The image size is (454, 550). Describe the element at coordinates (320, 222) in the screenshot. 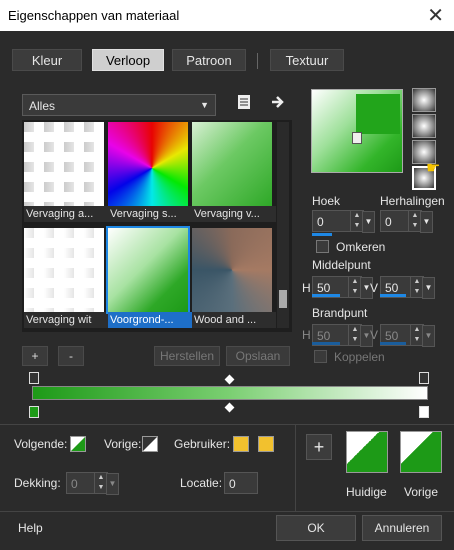

I see `angle-value: 0` at that location.